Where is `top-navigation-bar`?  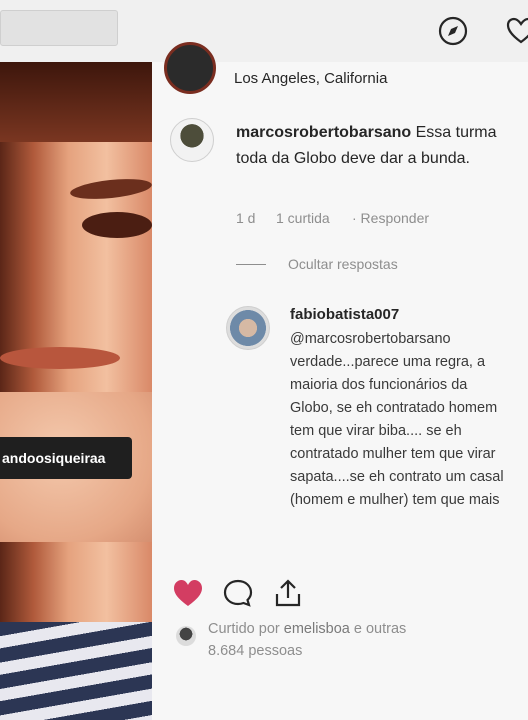
top-navigation-bar is located at coordinates (264, 31).